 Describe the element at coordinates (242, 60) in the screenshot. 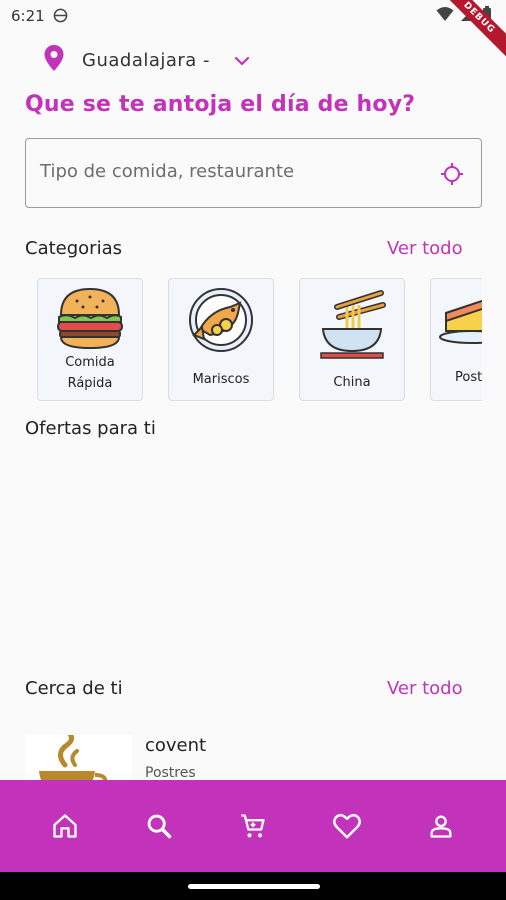

I see `chevron-down-icon` at that location.